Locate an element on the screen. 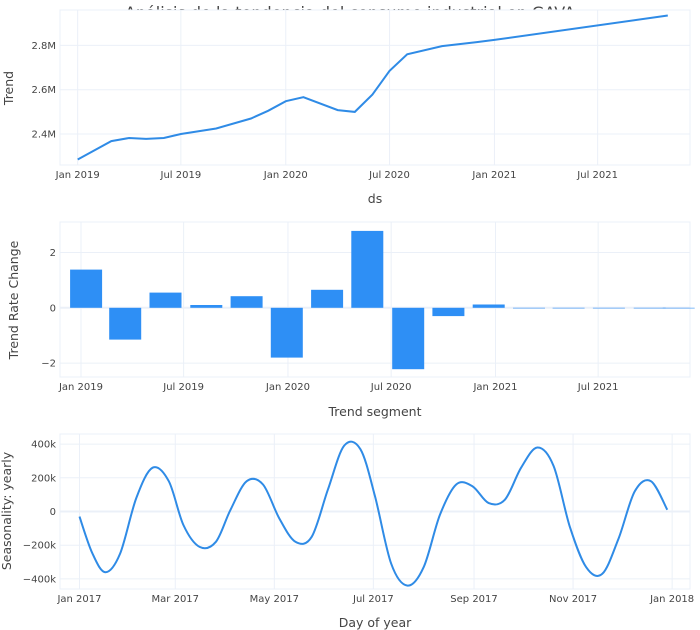 This screenshot has width=700, height=630. seasonality-x-axis-title: Day of year is located at coordinates (375, 622).